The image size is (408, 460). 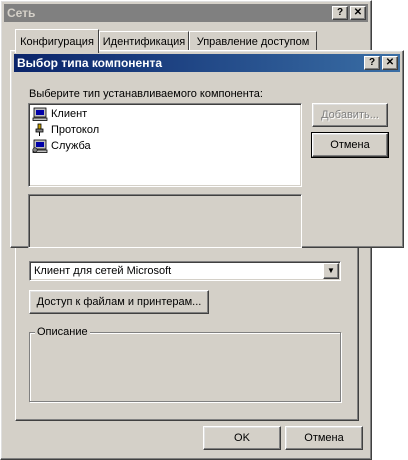 What do you see at coordinates (103, 271) in the screenshot?
I see `logon-select-value: Клиент для сетей Microsoft` at bounding box center [103, 271].